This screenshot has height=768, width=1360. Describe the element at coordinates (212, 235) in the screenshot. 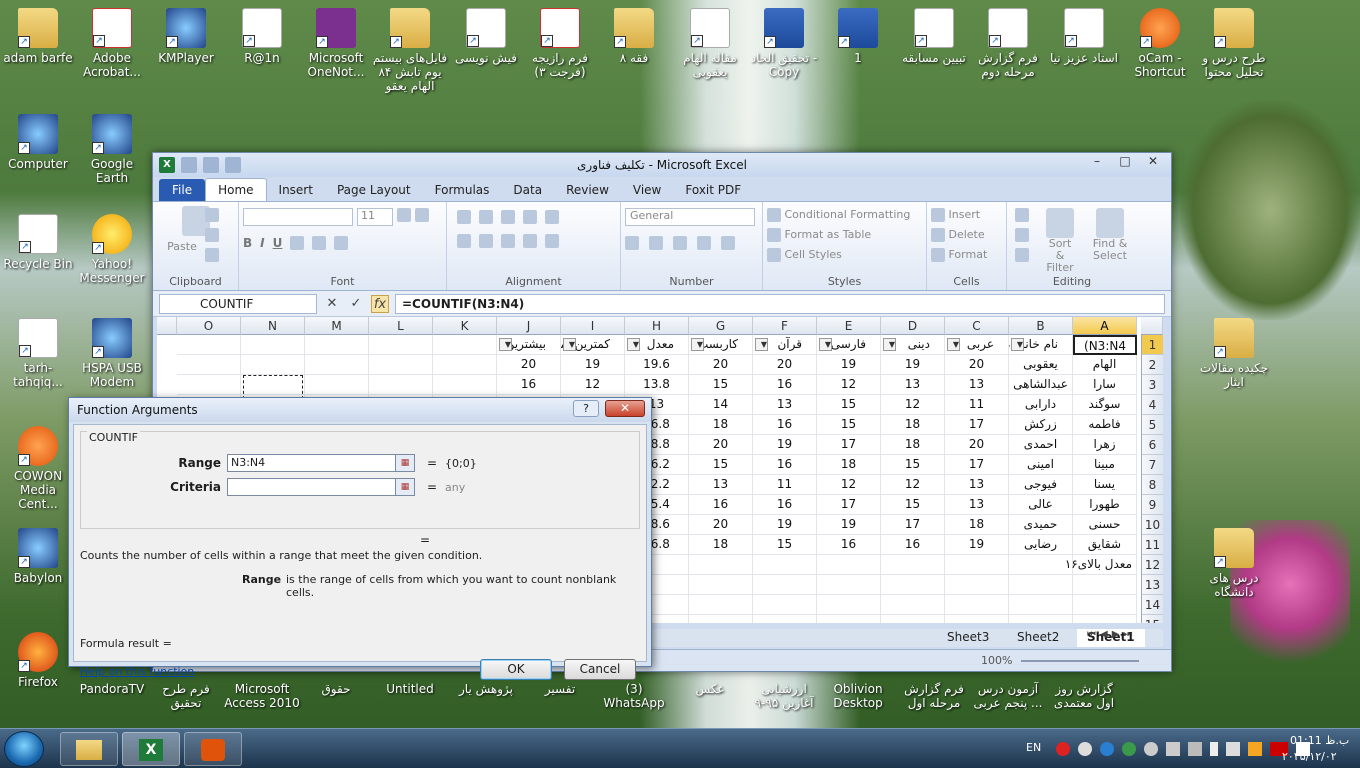

I see `copy-icon` at that location.